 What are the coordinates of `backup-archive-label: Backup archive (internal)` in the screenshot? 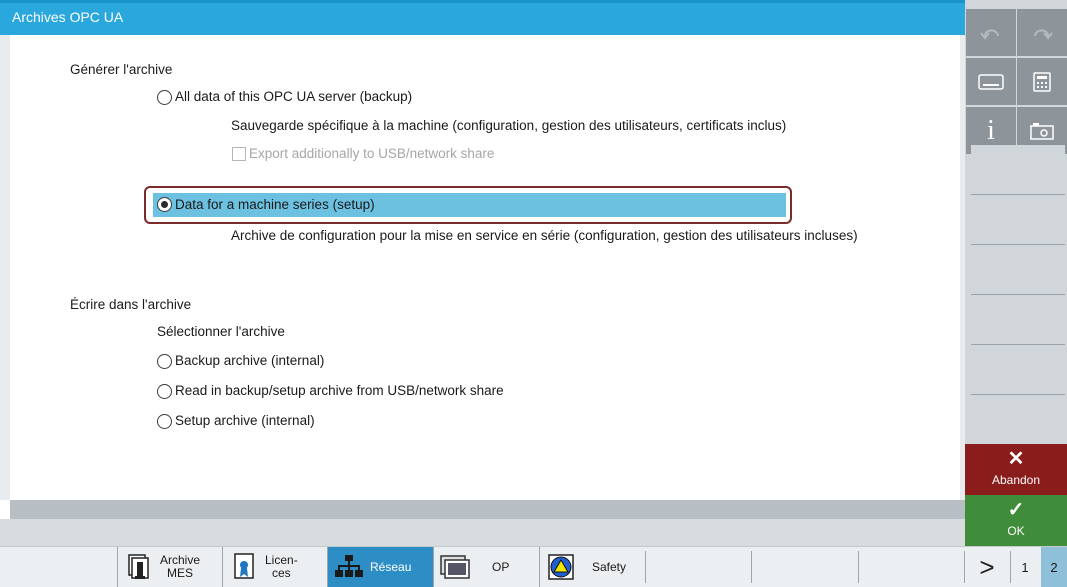 It's located at (249, 360).